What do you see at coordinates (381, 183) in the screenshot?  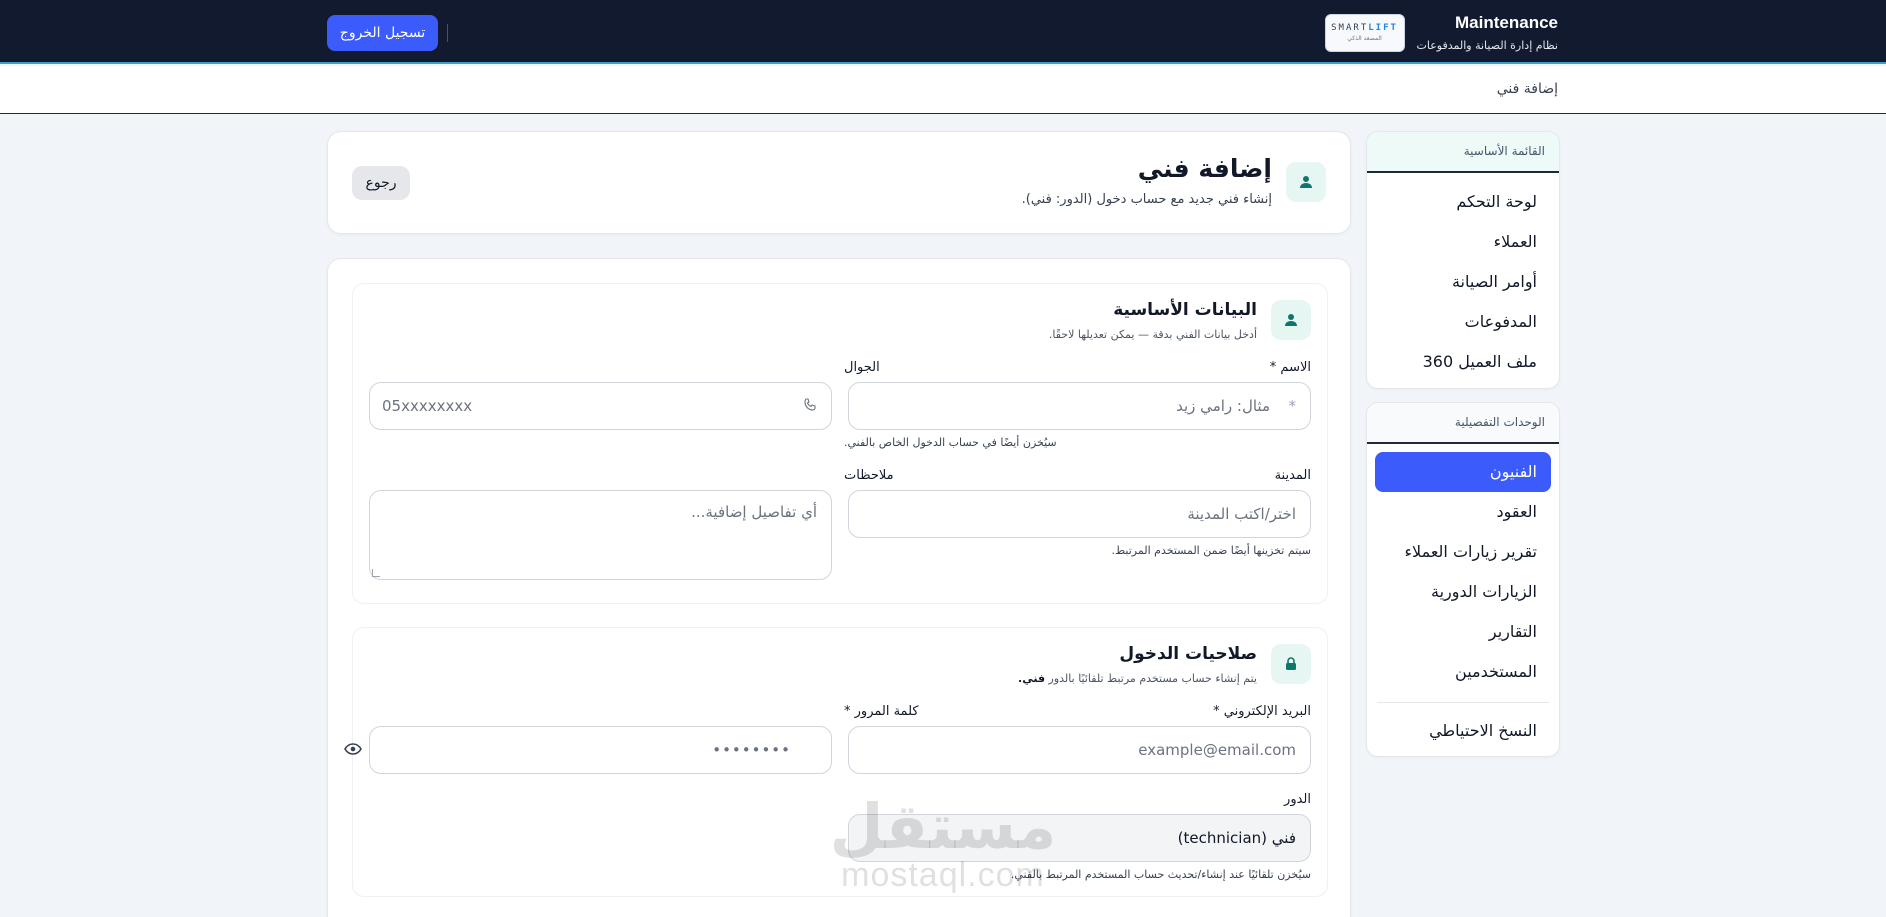 I see `back-button: رجوع` at bounding box center [381, 183].